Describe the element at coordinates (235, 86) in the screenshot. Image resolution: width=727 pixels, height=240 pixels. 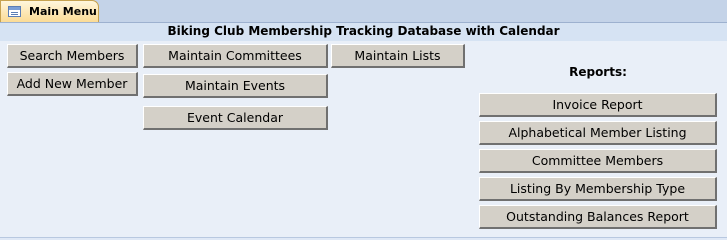
I see `maintain-events-button: Maintain Events` at that location.